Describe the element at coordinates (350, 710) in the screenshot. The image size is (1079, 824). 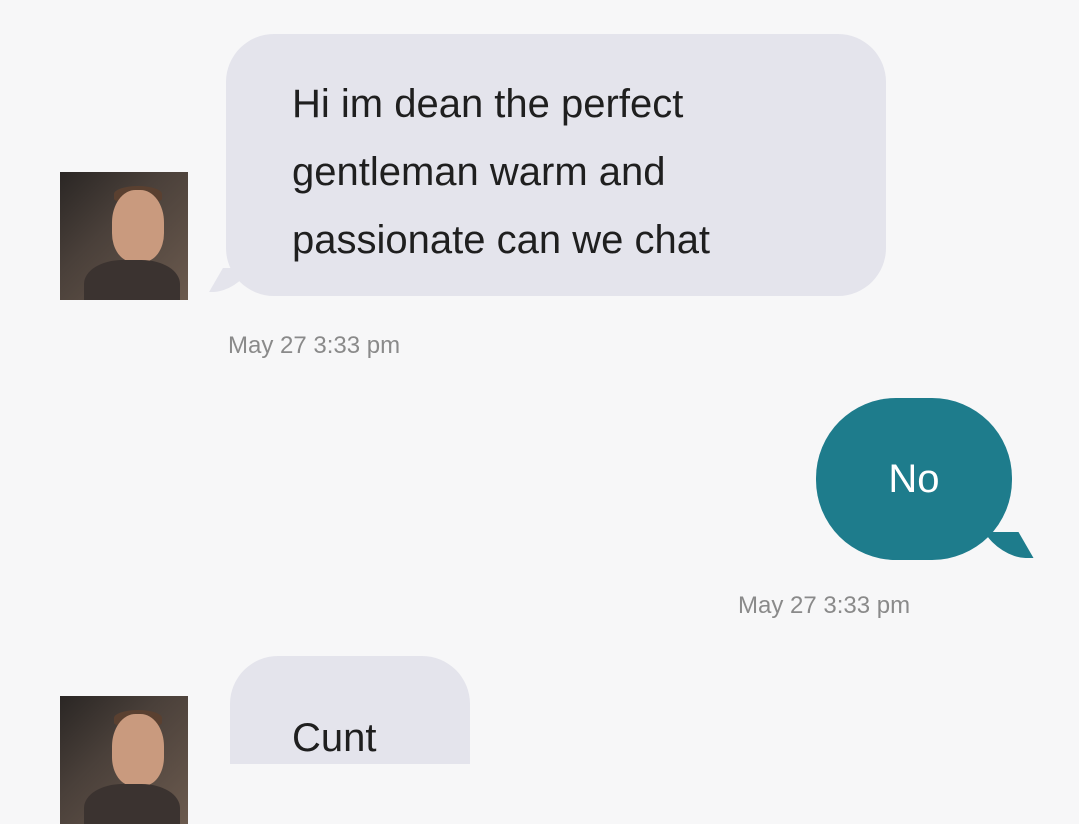
I see `message-bubble-incoming: Cunt` at that location.